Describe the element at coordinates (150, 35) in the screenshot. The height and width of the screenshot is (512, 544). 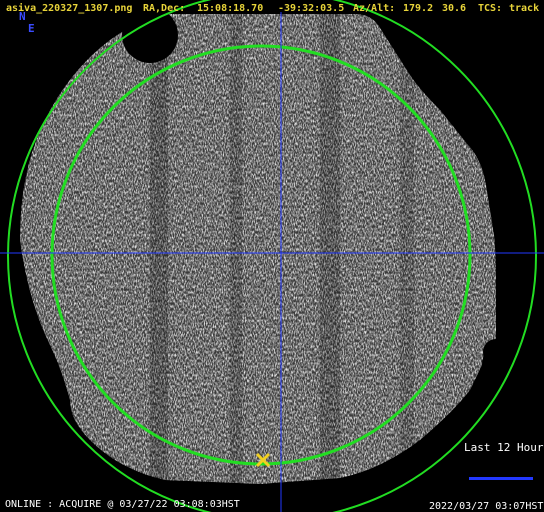
I see `obstruction-blob` at that location.